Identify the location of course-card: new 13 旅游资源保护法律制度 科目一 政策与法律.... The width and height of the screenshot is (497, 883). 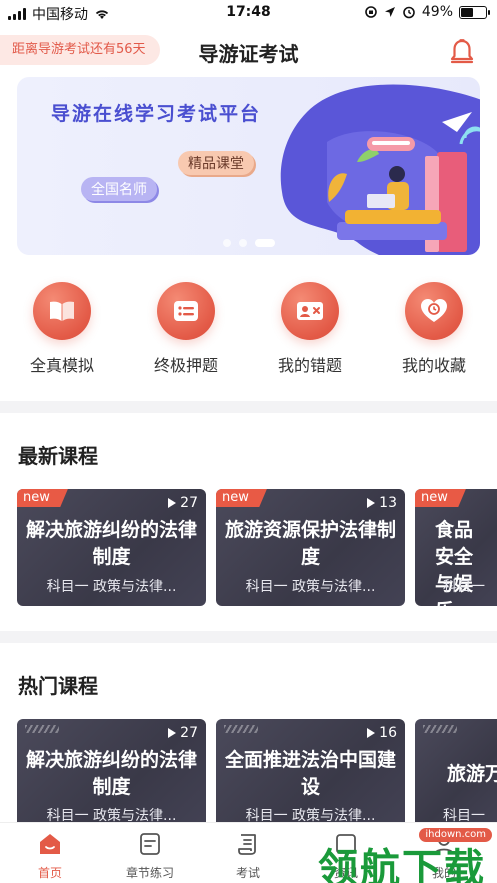
(310, 547).